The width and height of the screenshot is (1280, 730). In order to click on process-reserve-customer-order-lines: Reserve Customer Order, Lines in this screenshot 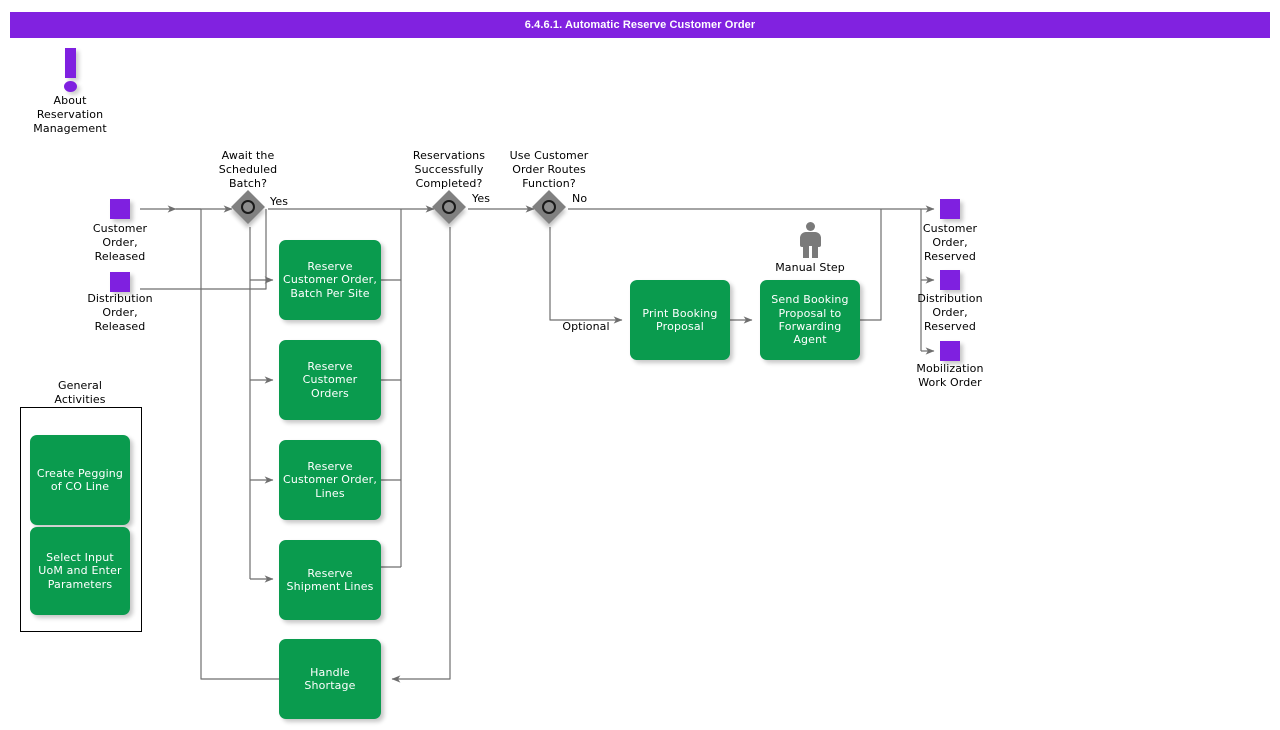, I will do `click(330, 480)`.